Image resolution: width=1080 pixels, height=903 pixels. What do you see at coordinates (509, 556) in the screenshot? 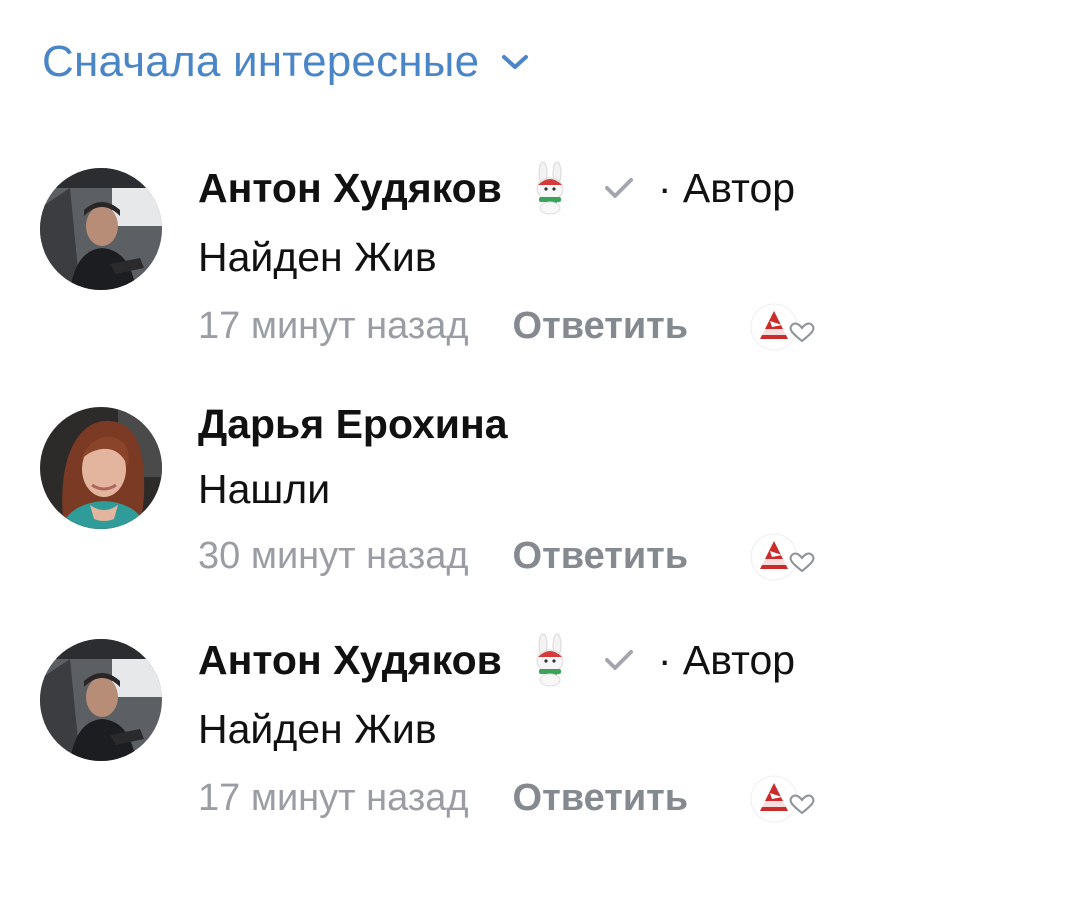
I see `comment-meta: 30 минут назад Ответить` at bounding box center [509, 556].